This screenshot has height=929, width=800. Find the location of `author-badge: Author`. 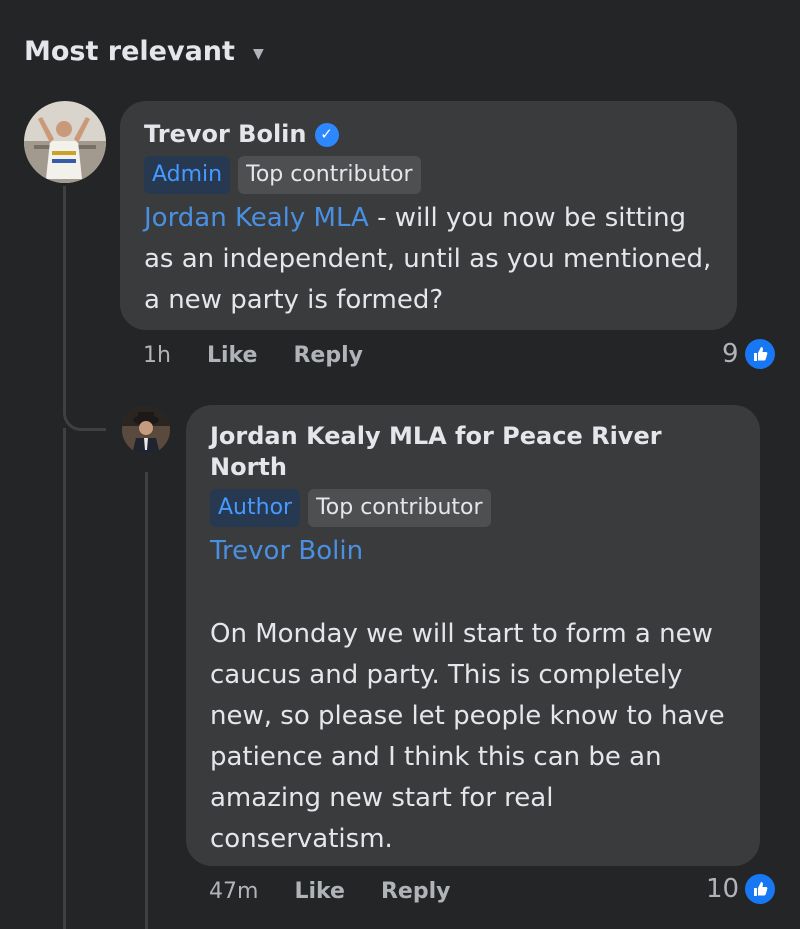

author-badge: Author is located at coordinates (255, 508).